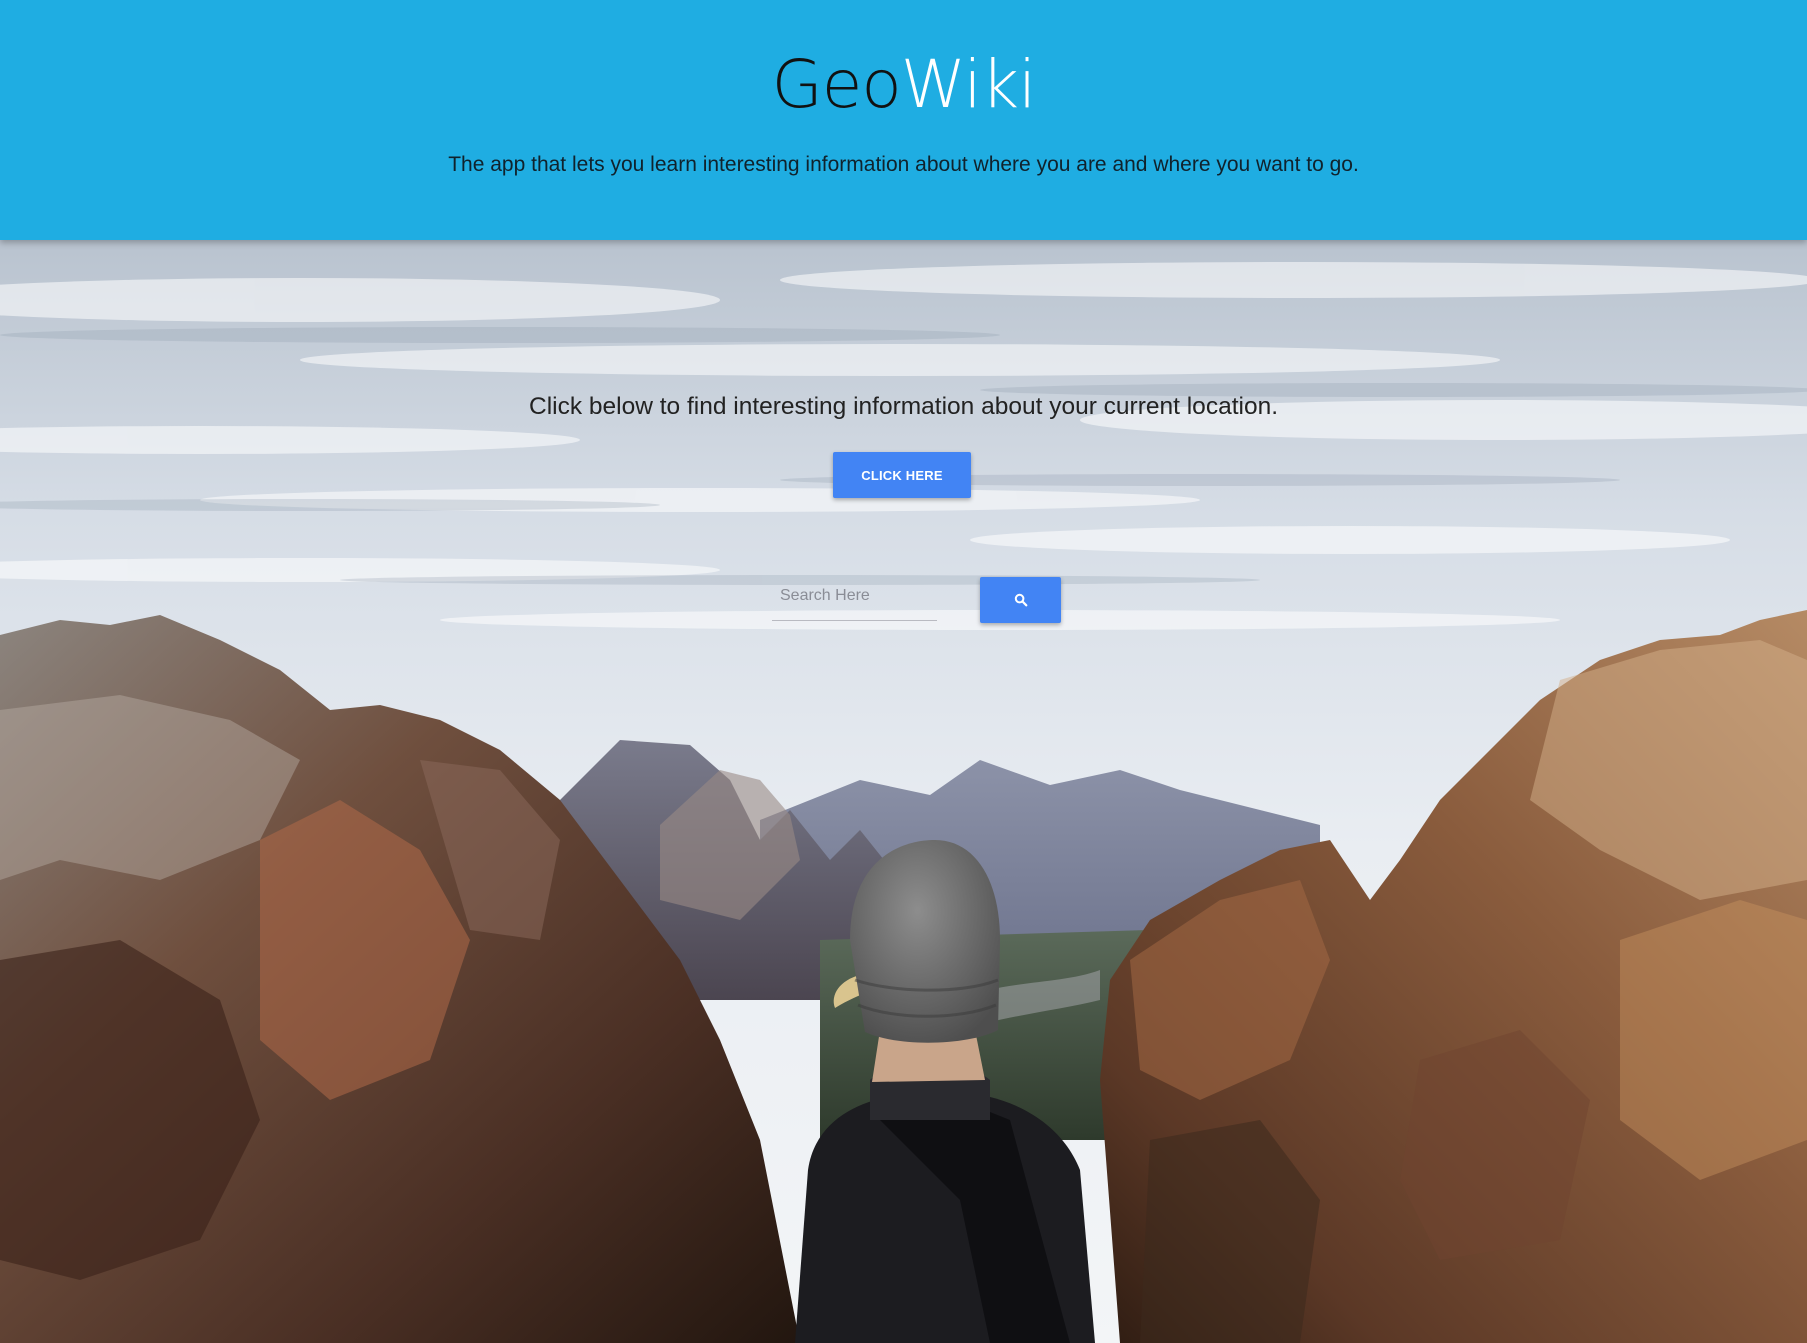 The height and width of the screenshot is (1343, 1807). What do you see at coordinates (902, 475) in the screenshot?
I see `click-here-button: CLICK HERE` at bounding box center [902, 475].